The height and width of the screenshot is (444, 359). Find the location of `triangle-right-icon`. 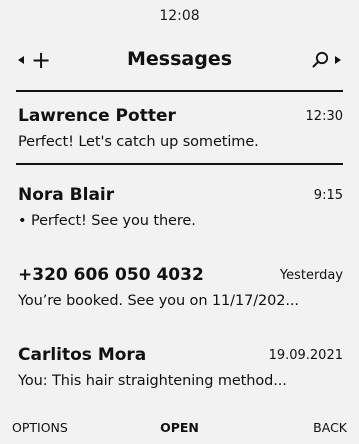

triangle-right-icon is located at coordinates (338, 59).